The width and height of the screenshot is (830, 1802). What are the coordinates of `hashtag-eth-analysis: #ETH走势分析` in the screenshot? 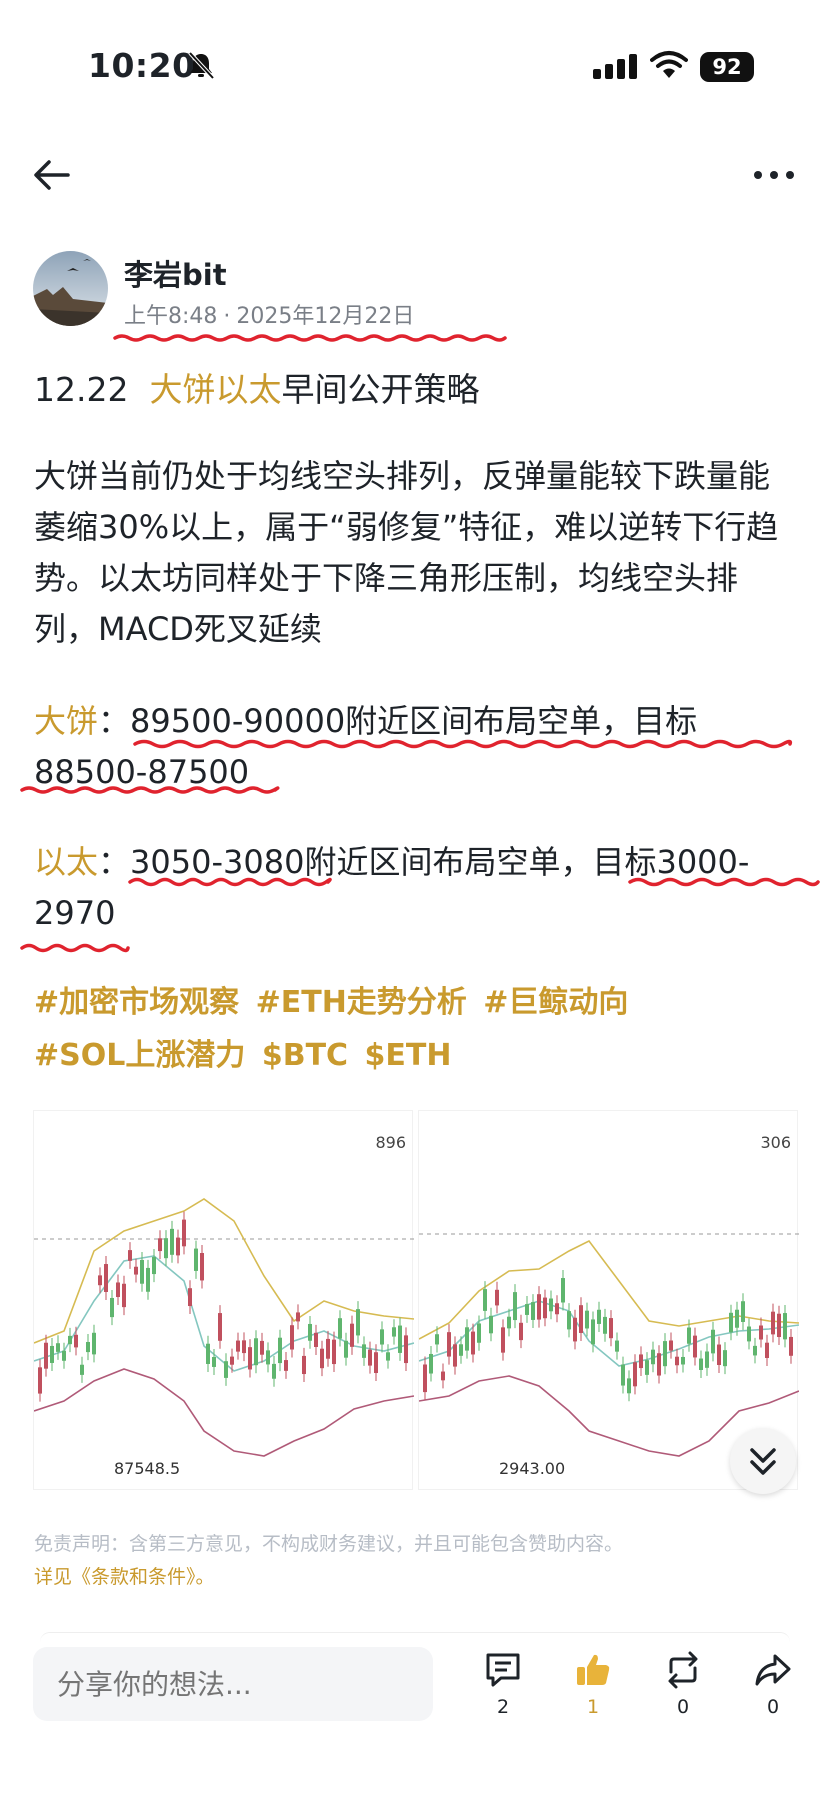 It's located at (361, 1002).